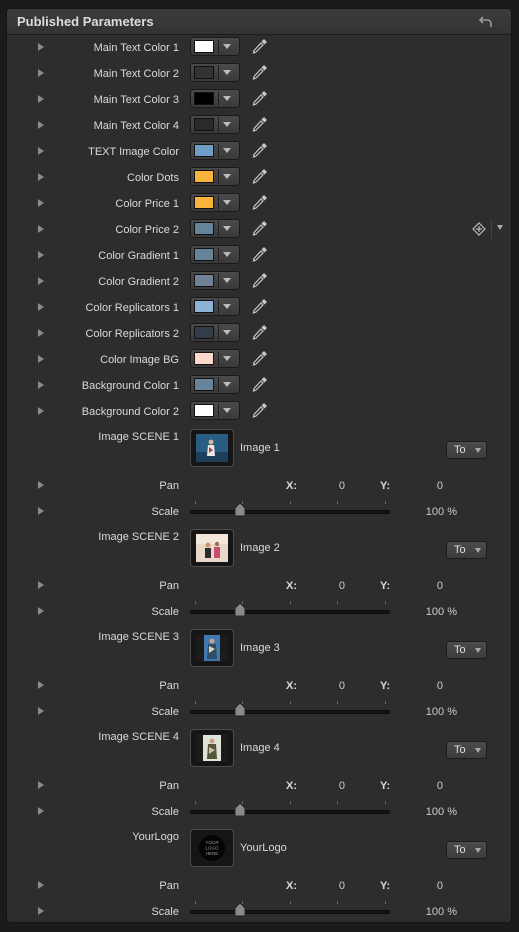 Image resolution: width=519 pixels, height=932 pixels. What do you see at coordinates (212, 848) in the screenshot?
I see `image-well: YOUR LOGO HERE` at bounding box center [212, 848].